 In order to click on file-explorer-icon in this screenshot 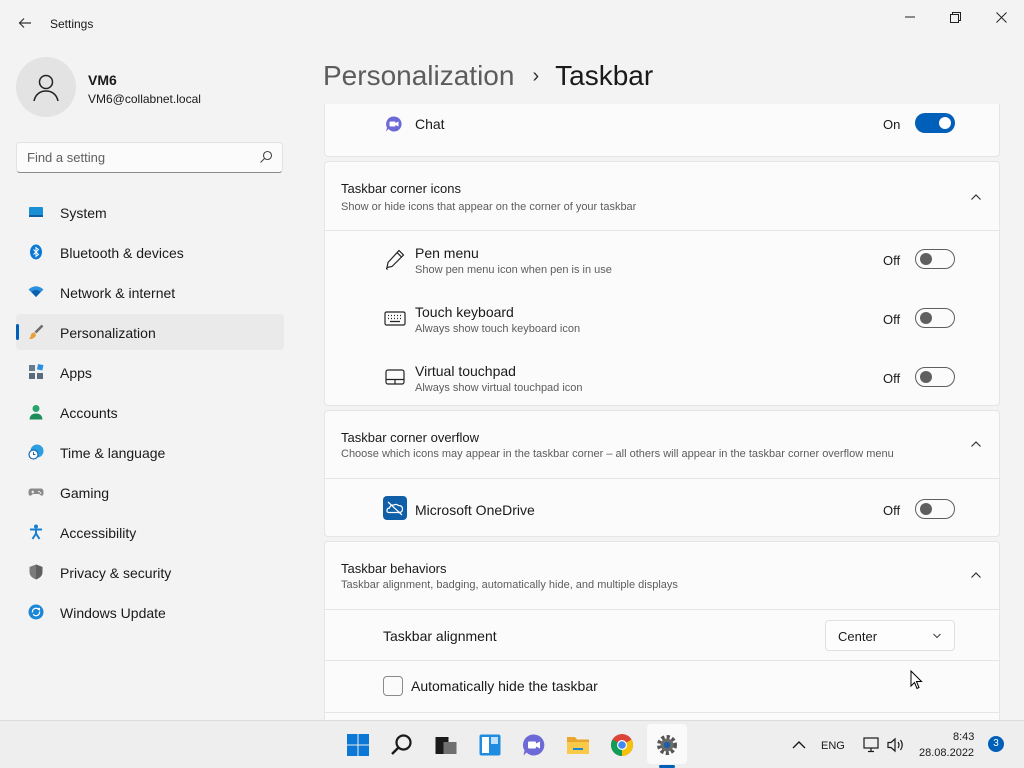, I will do `click(578, 745)`.